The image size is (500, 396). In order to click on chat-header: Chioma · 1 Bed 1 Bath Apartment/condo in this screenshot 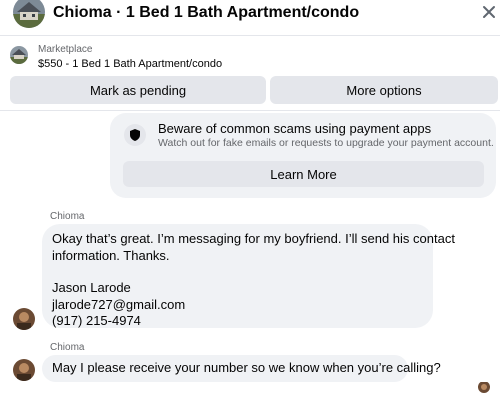, I will do `click(250, 18)`.